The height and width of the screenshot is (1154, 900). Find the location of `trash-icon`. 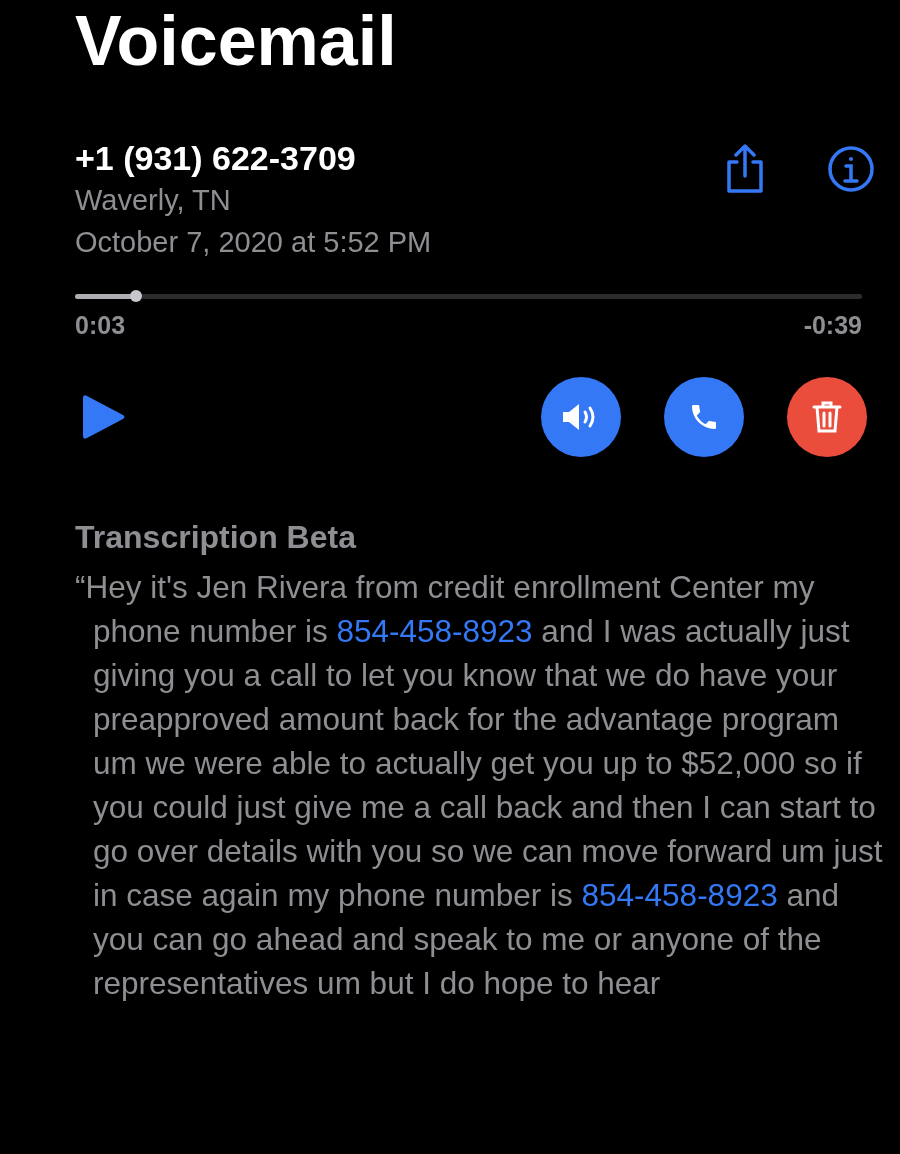

trash-icon is located at coordinates (827, 417).